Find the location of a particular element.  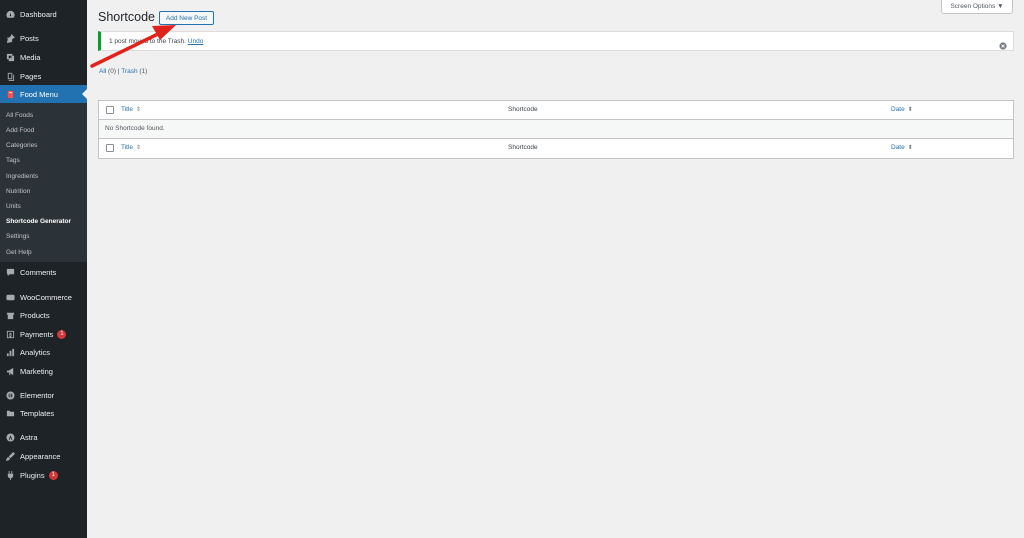

menu-plugins-label: Plugins is located at coordinates (32, 475).